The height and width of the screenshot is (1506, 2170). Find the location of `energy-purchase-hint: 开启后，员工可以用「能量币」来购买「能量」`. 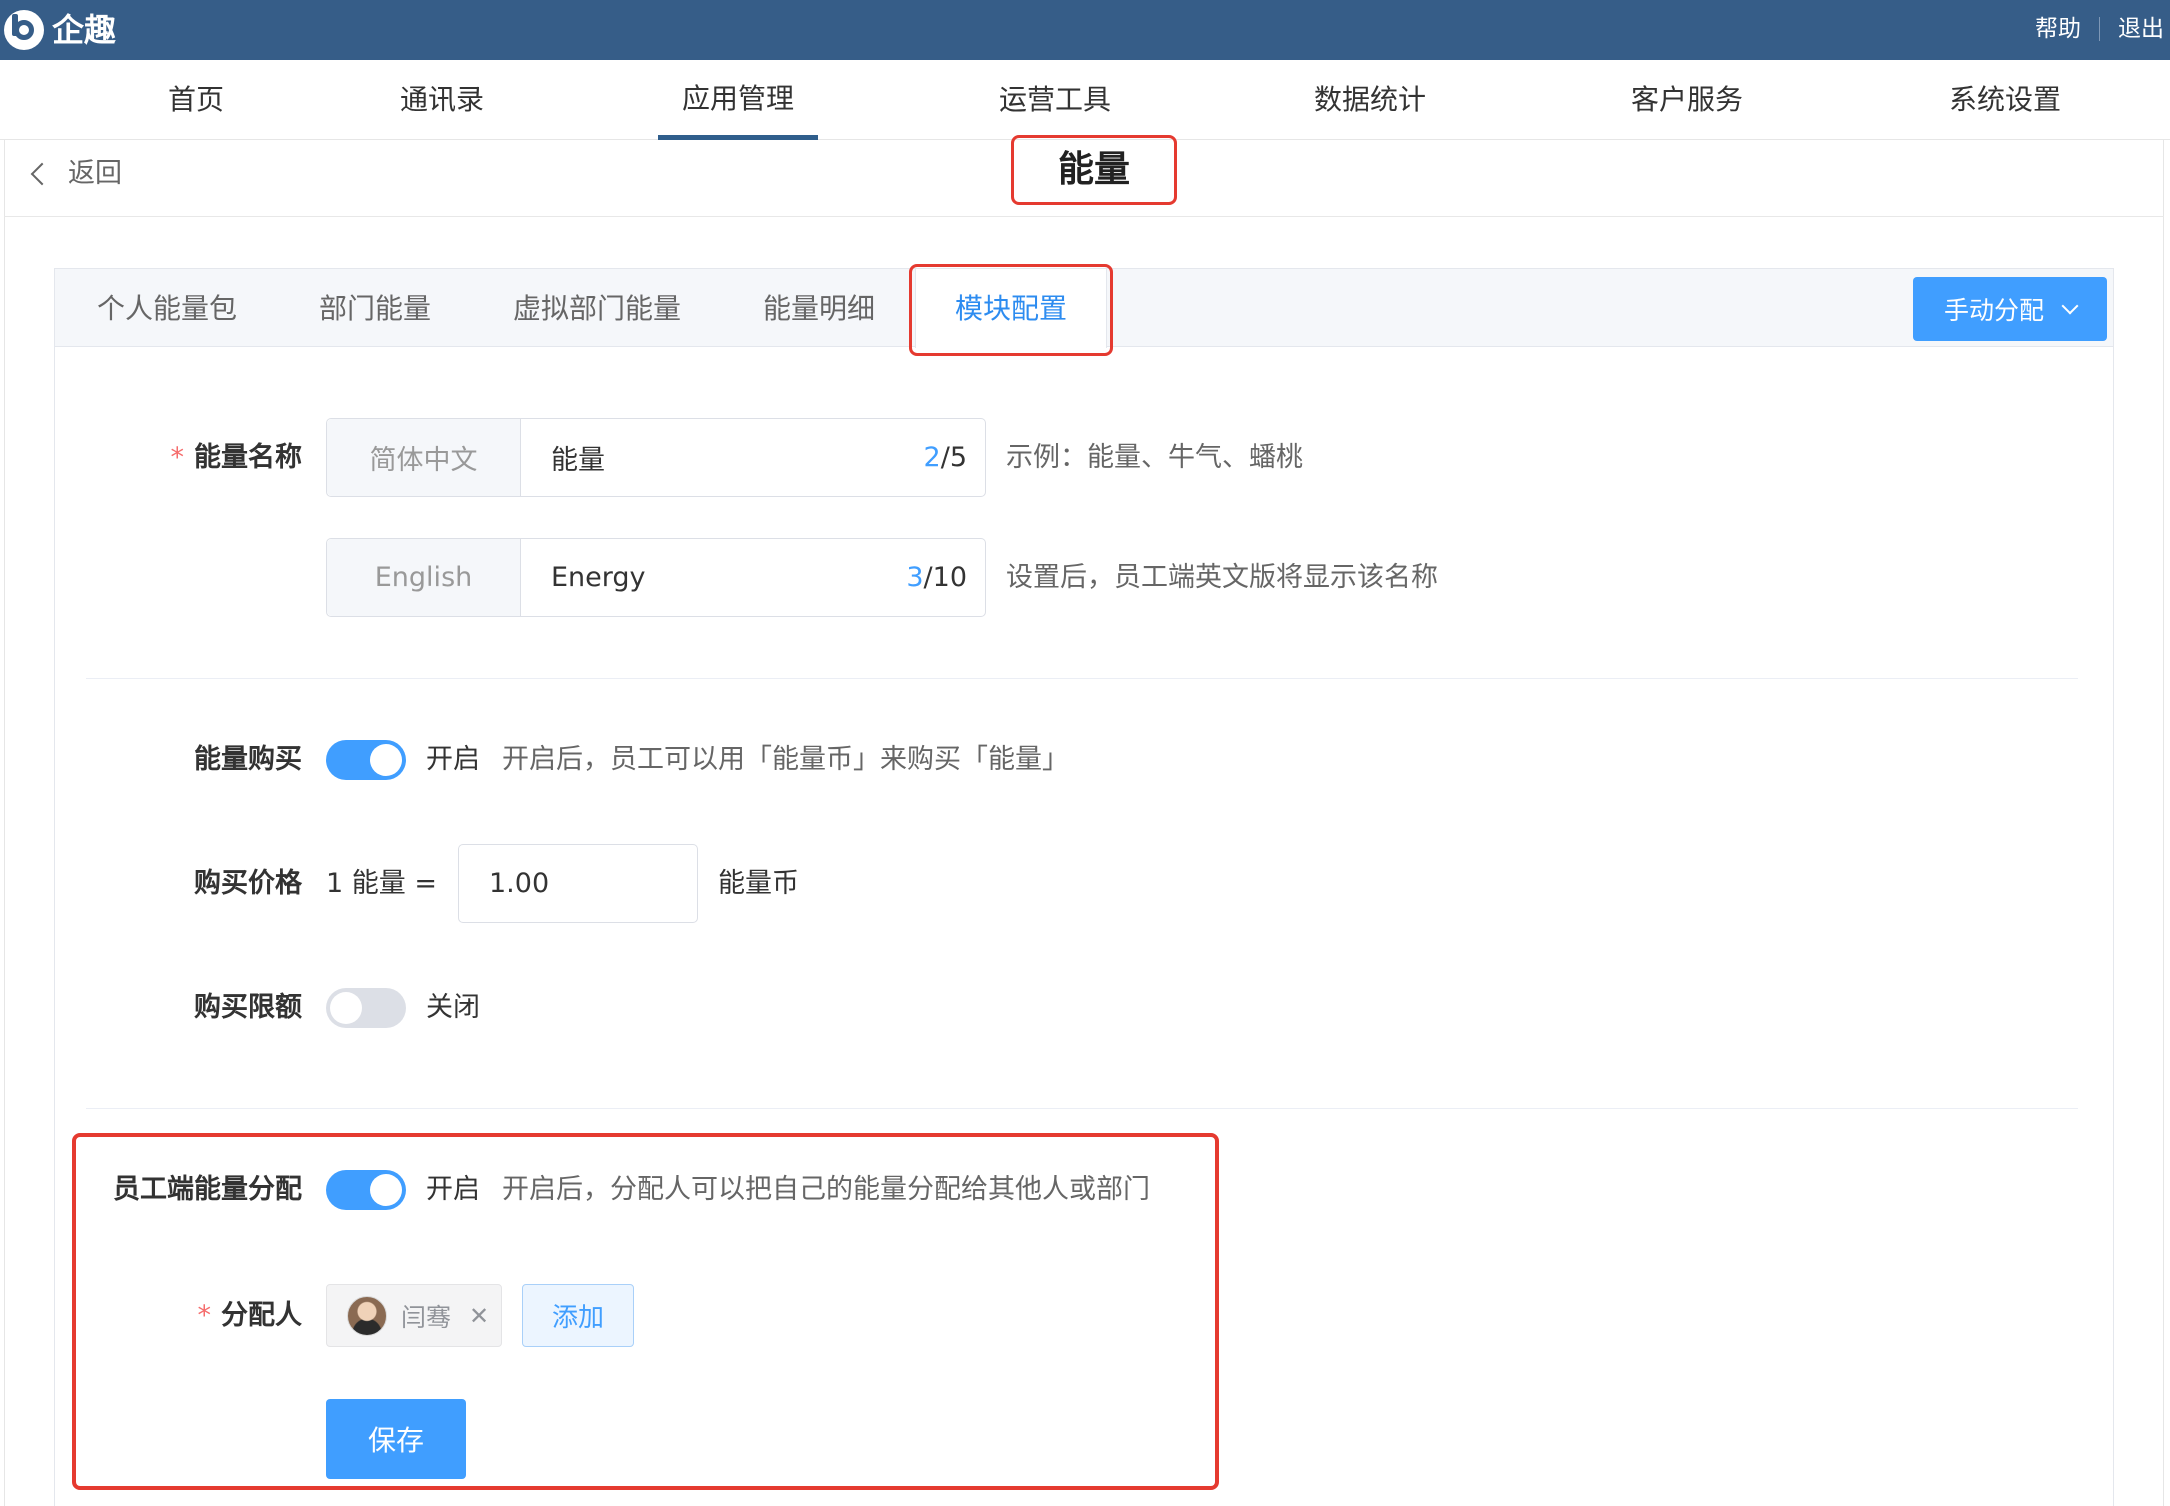

energy-purchase-hint: 开启后，员工可以用「能量币」来购买「能量」 is located at coordinates (785, 759).